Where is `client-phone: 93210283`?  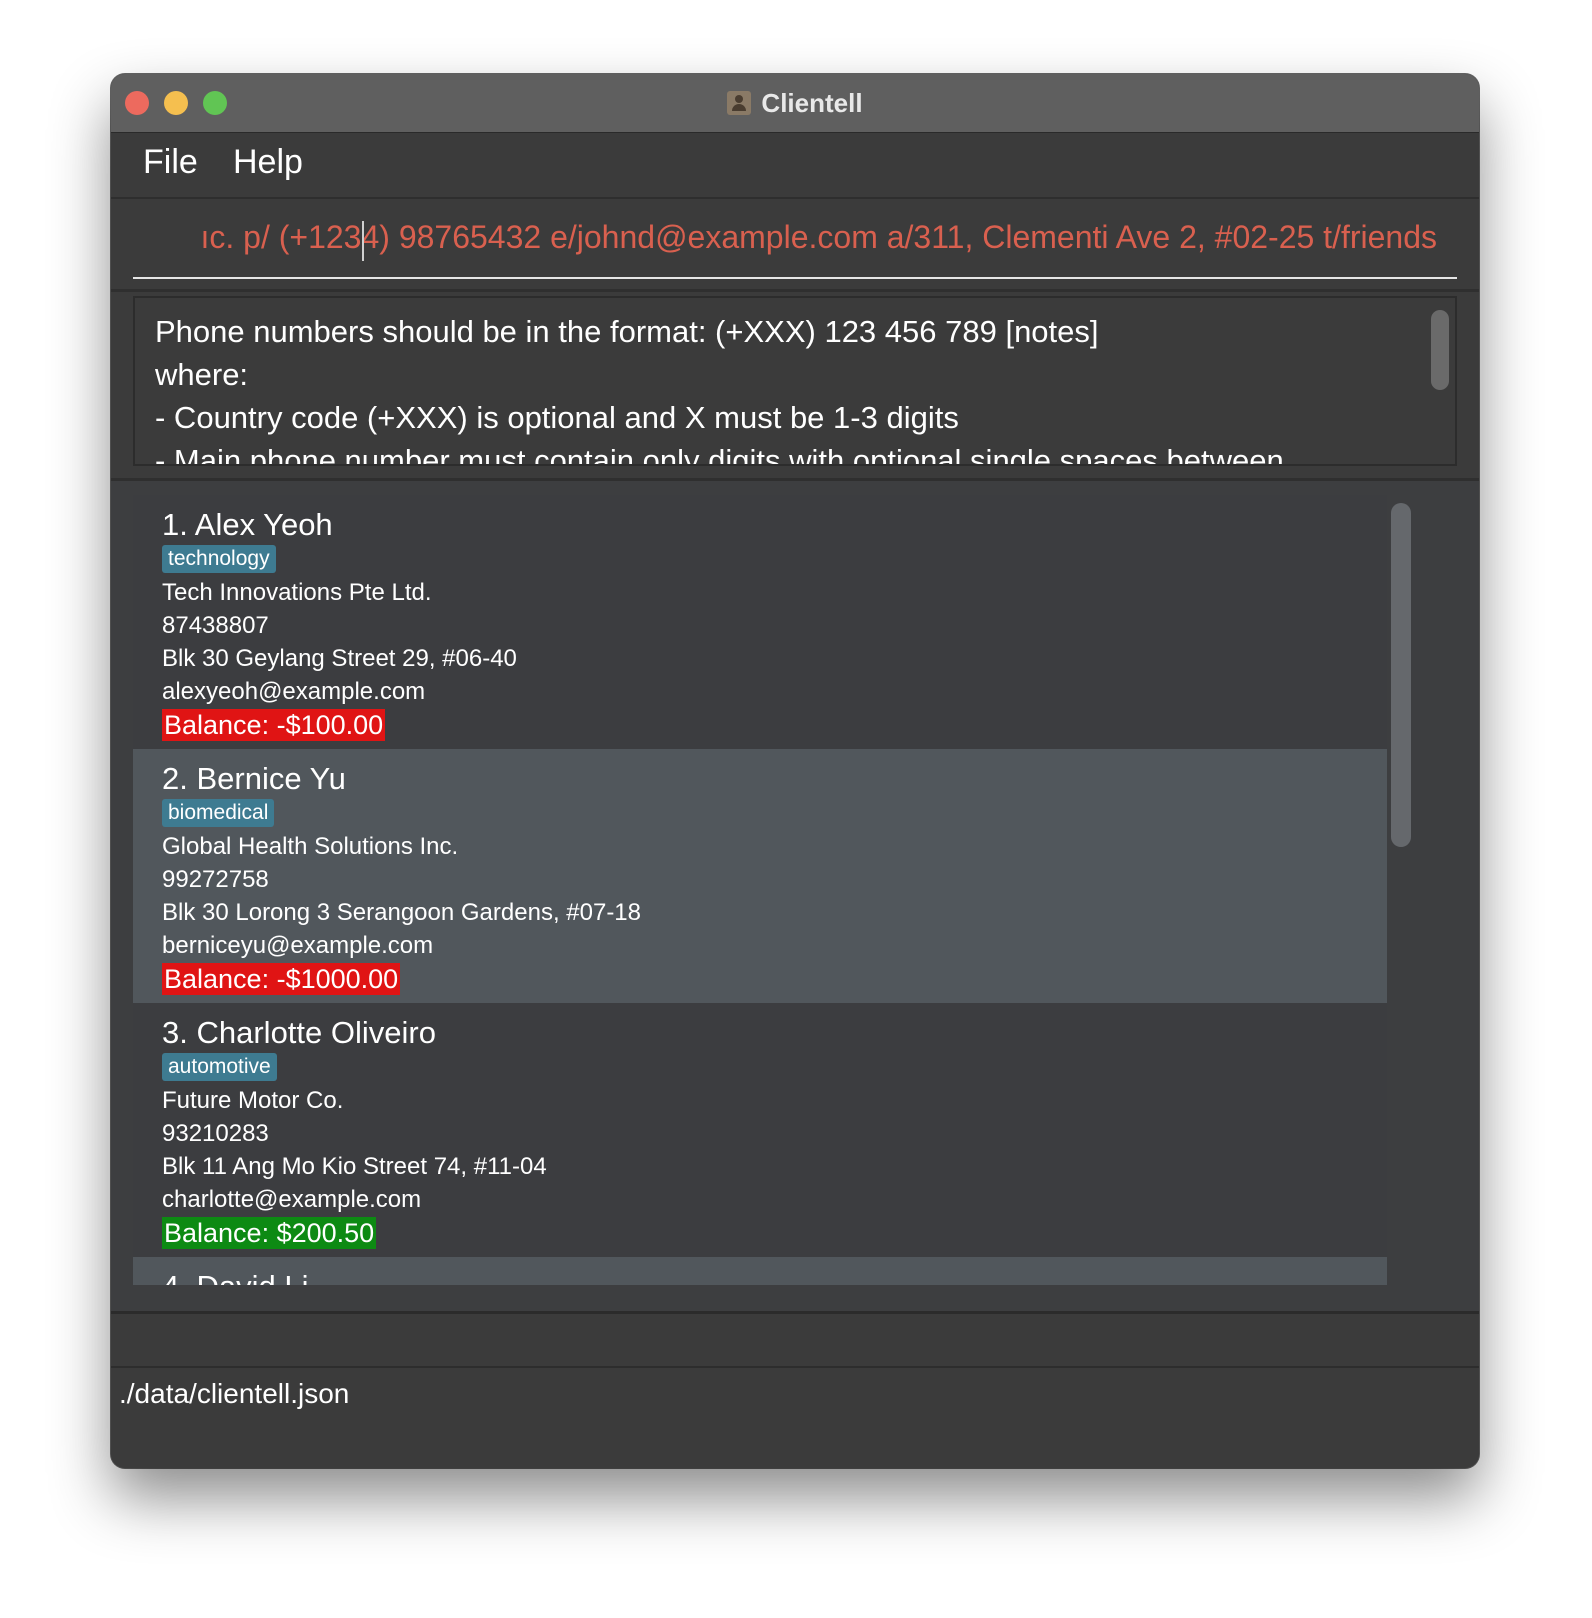 client-phone: 93210283 is located at coordinates (215, 1133).